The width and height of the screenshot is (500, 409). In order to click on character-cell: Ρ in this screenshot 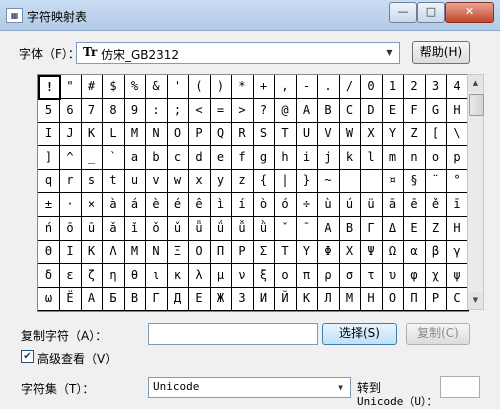, I will do `click(242, 252)`.